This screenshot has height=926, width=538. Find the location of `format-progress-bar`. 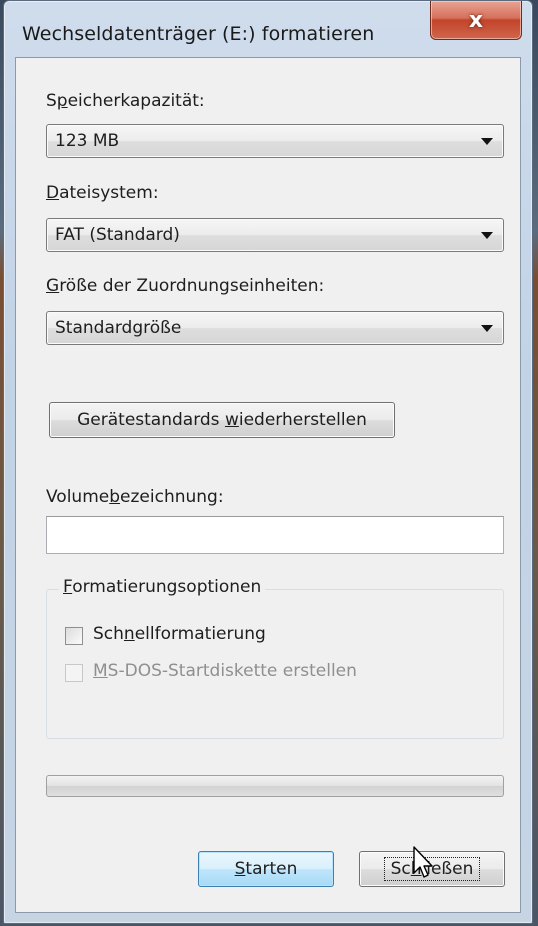

format-progress-bar is located at coordinates (275, 786).